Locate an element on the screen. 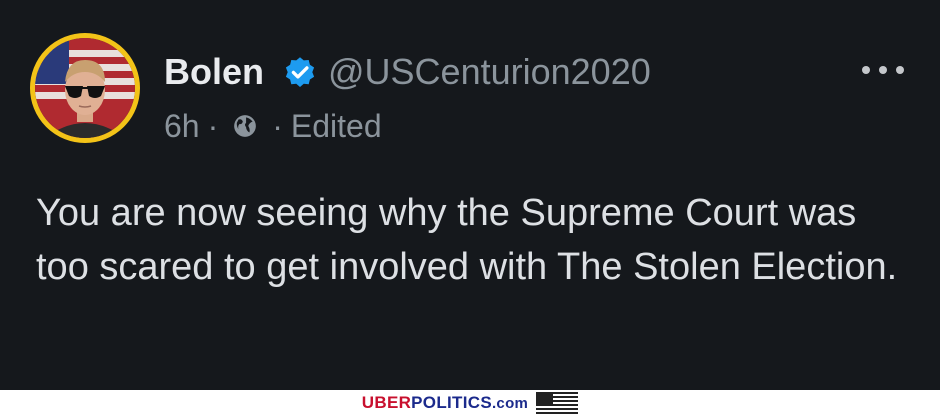 This screenshot has height=416, width=940. brand-logo: UBERPOLITICS.com is located at coordinates (445, 403).